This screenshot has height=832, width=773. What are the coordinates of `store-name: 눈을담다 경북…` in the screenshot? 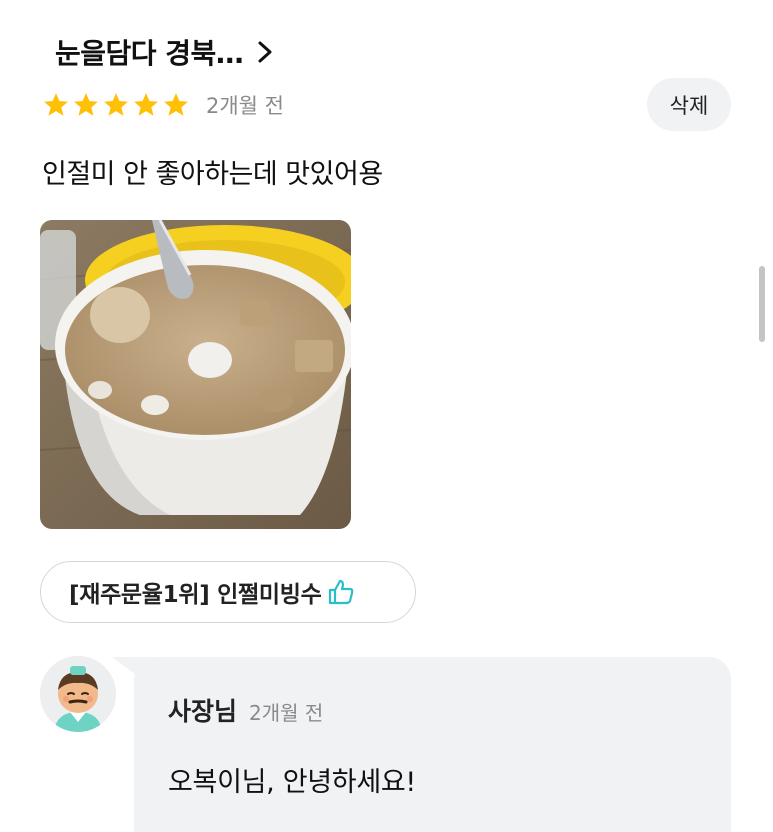 It's located at (149, 53).